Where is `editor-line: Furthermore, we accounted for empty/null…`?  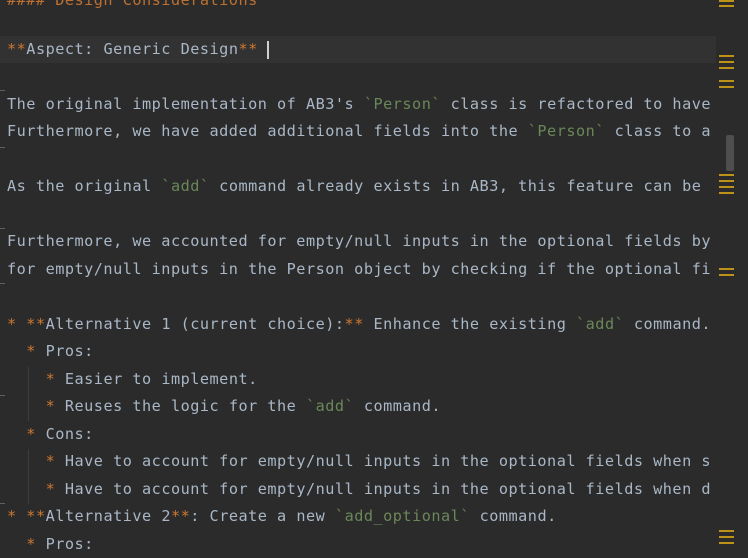
editor-line: Furthermore, we accounted for empty/null… is located at coordinates (359, 241).